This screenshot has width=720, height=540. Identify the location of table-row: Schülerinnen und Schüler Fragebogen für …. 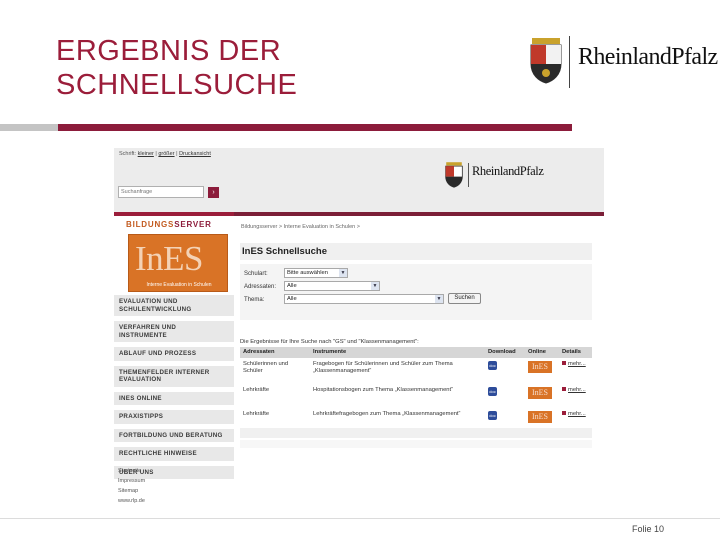
(416, 371).